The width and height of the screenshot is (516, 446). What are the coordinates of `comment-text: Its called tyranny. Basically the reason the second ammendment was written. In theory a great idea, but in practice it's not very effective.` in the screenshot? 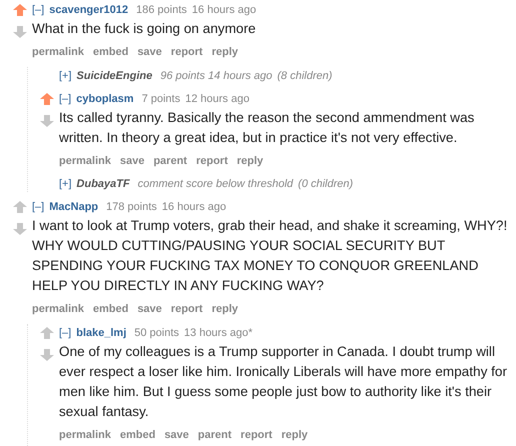 It's located at (267, 128).